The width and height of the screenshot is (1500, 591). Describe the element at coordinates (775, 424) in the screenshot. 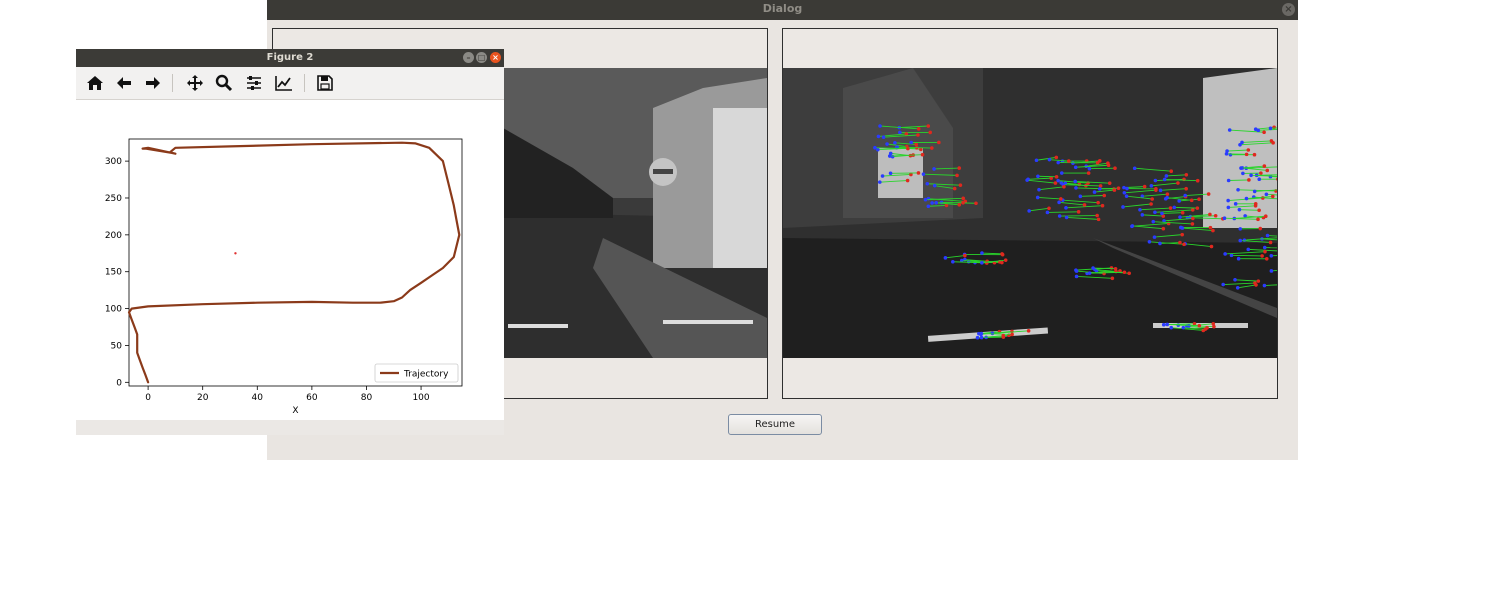

I see `resume-button: Resume` at that location.